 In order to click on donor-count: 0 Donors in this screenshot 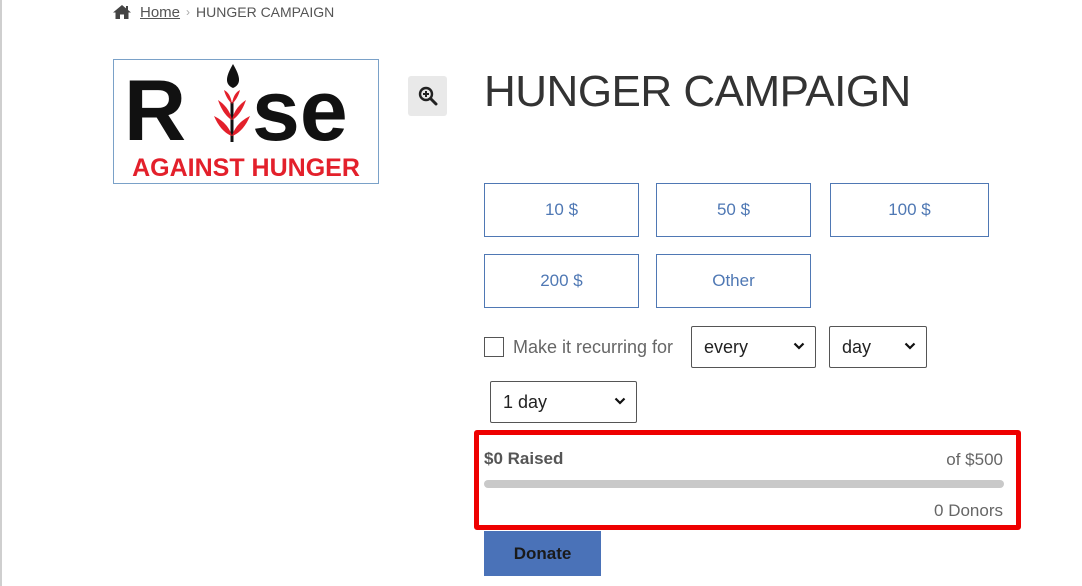, I will do `click(968, 510)`.